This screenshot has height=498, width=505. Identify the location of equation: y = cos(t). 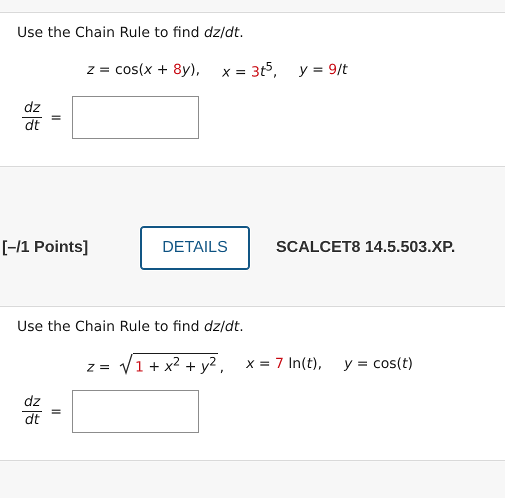
(378, 364).